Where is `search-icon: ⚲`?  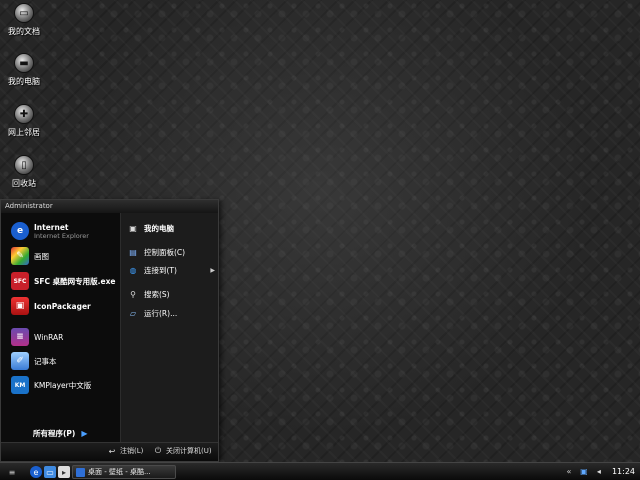 search-icon: ⚲ is located at coordinates (133, 294).